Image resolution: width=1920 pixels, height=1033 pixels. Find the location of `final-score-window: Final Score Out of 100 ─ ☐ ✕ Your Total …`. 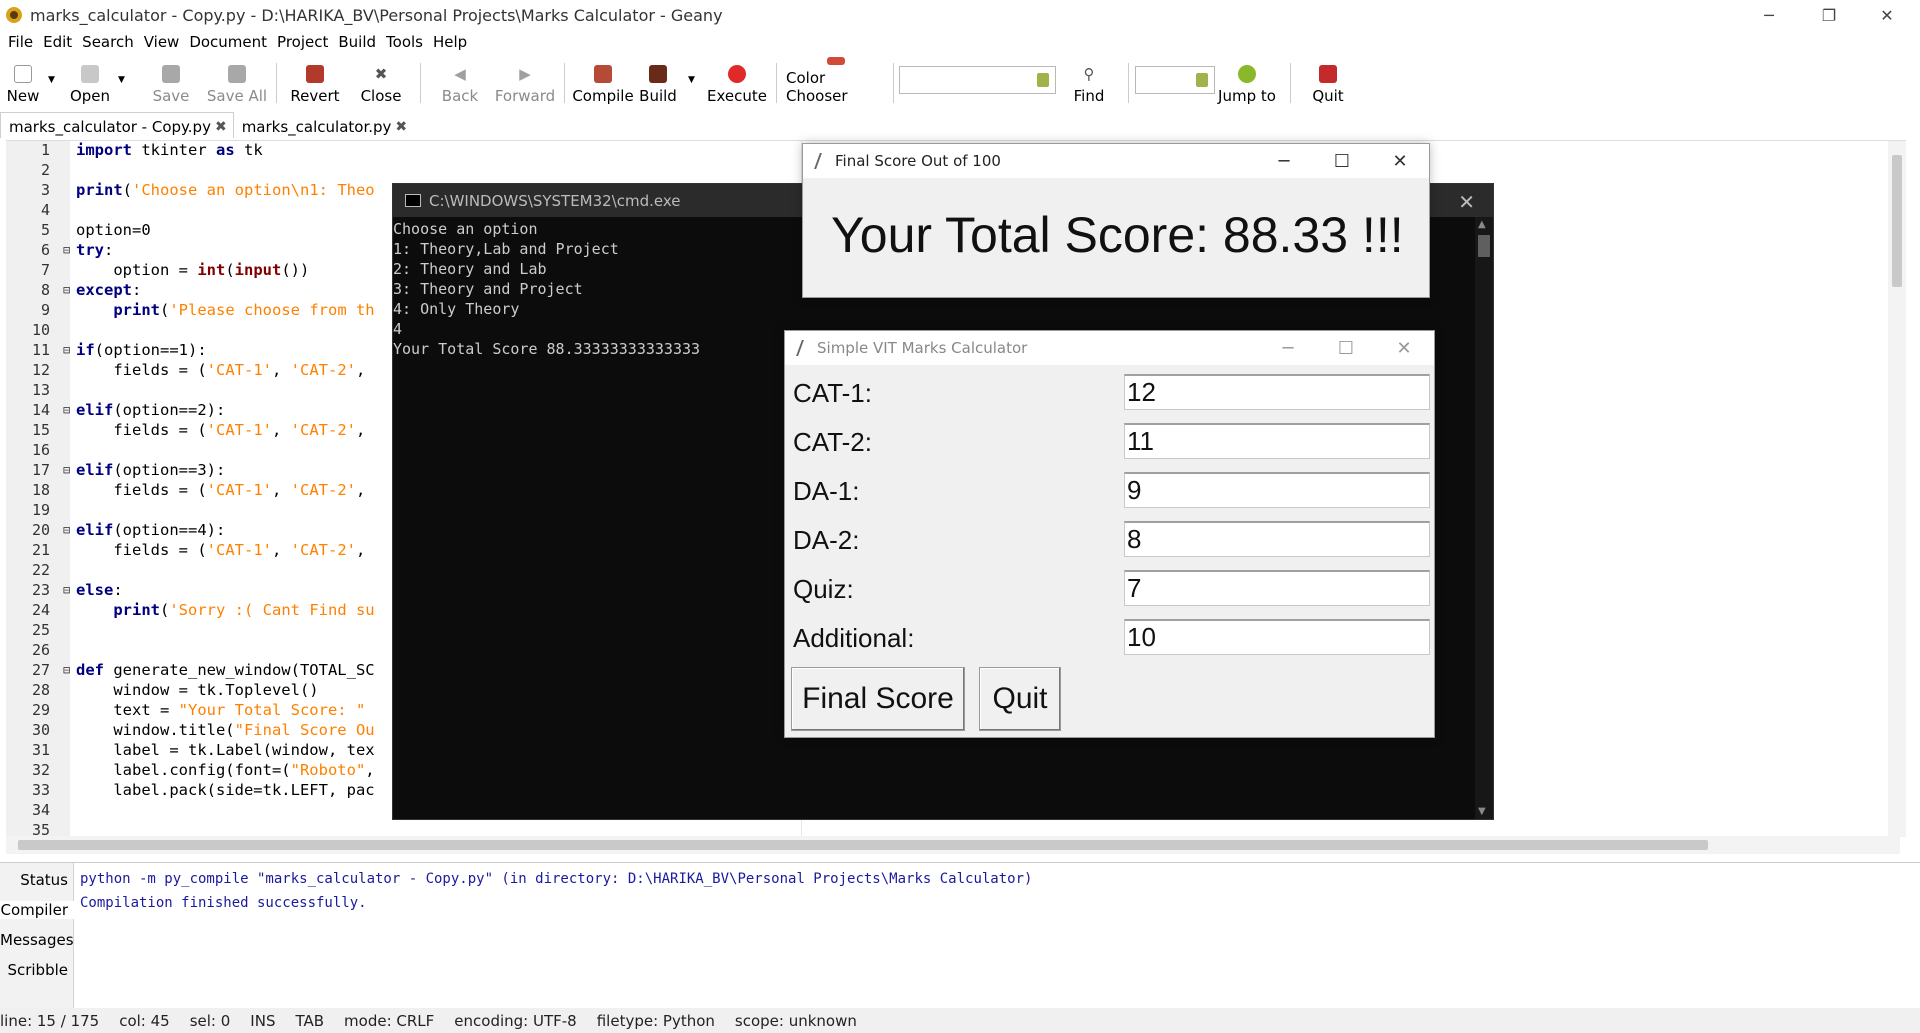

final-score-window: Final Score Out of 100 ─ ☐ ✕ Your Total … is located at coordinates (1116, 220).